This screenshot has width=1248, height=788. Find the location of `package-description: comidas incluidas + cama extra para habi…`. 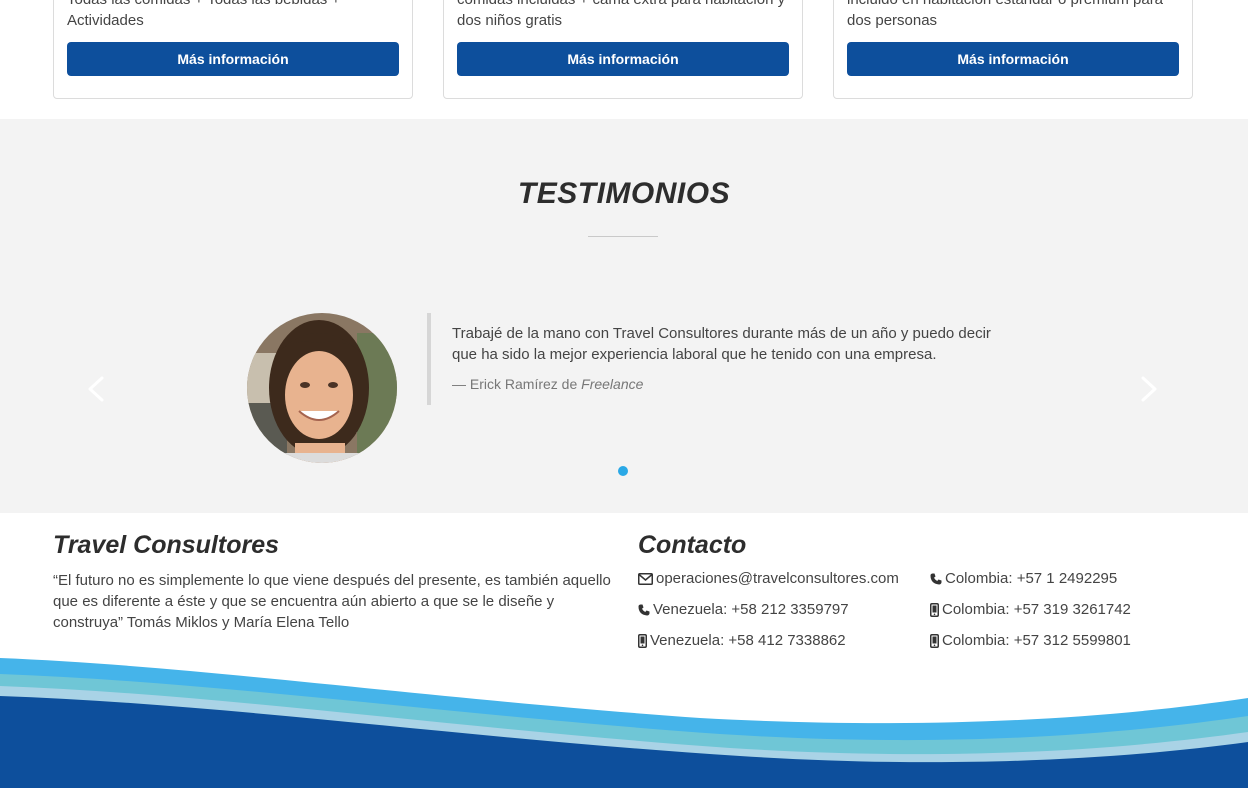

package-description: comidas incluidas + cama extra para habi… is located at coordinates (621, 14).